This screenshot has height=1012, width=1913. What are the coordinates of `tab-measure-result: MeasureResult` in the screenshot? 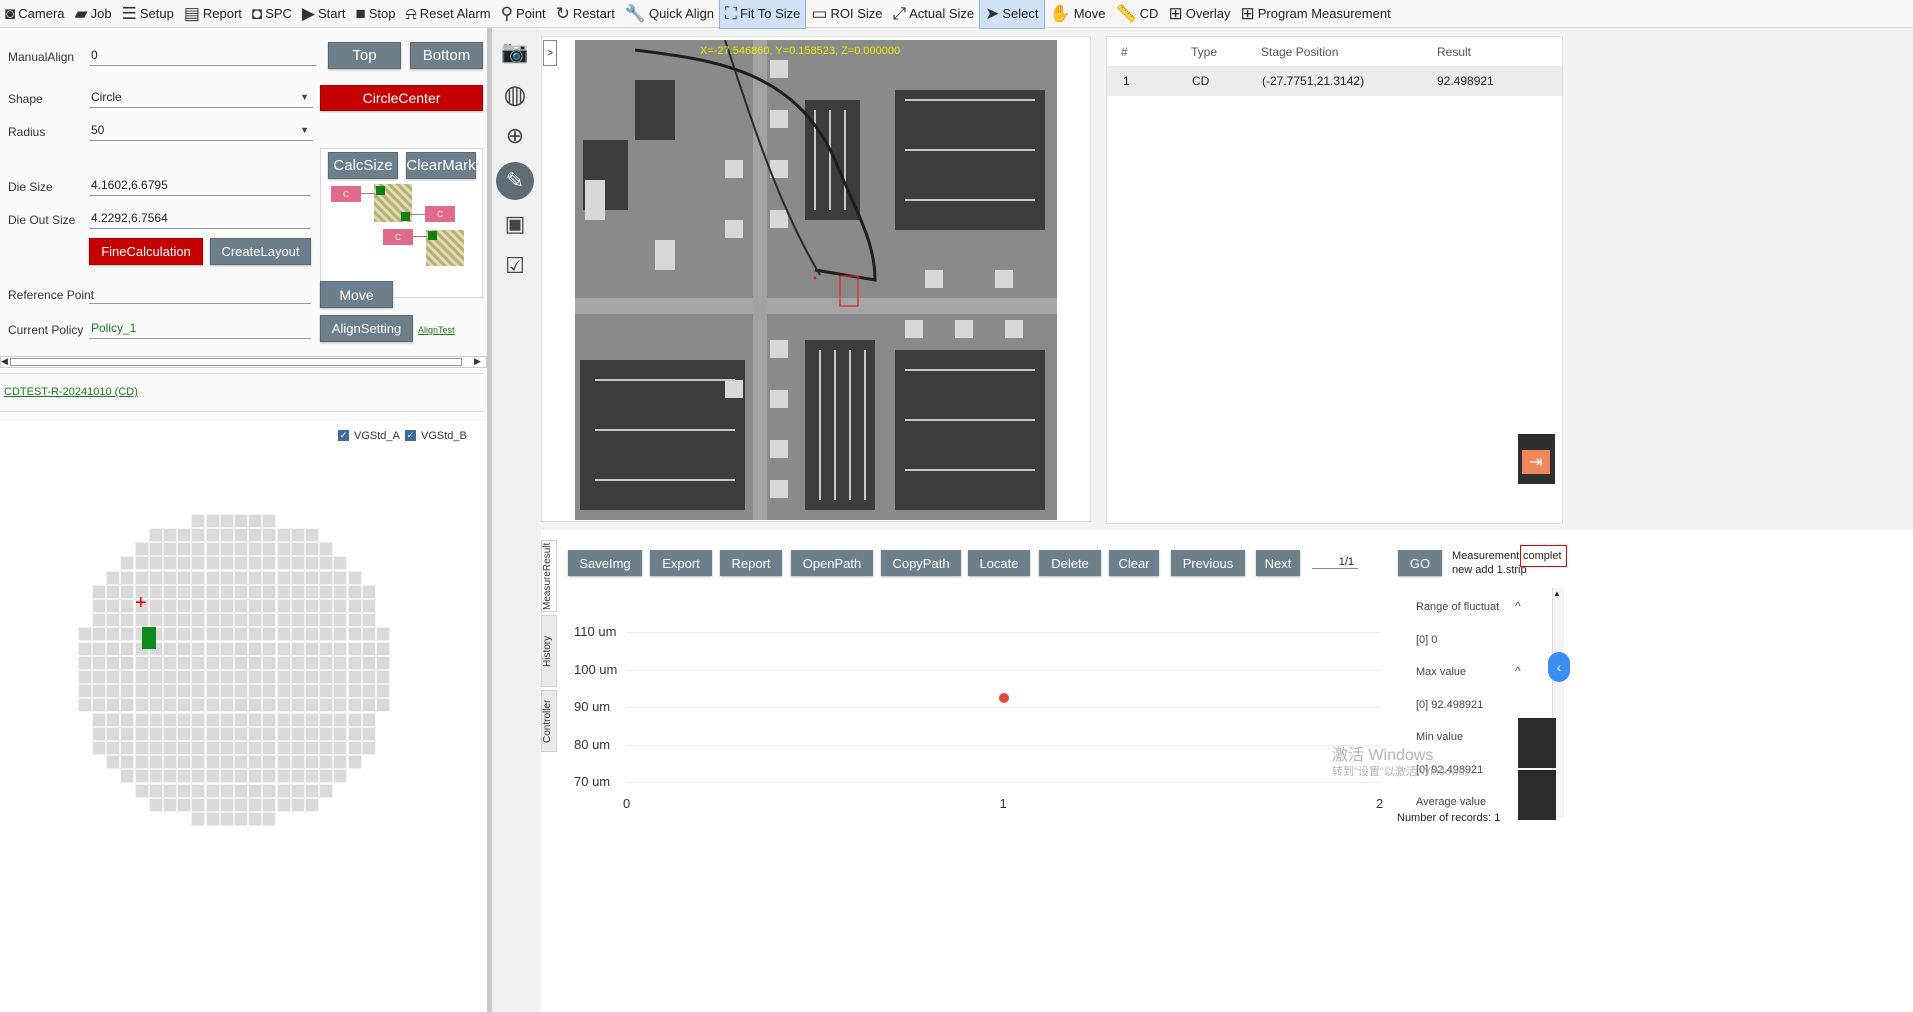 It's located at (549, 576).